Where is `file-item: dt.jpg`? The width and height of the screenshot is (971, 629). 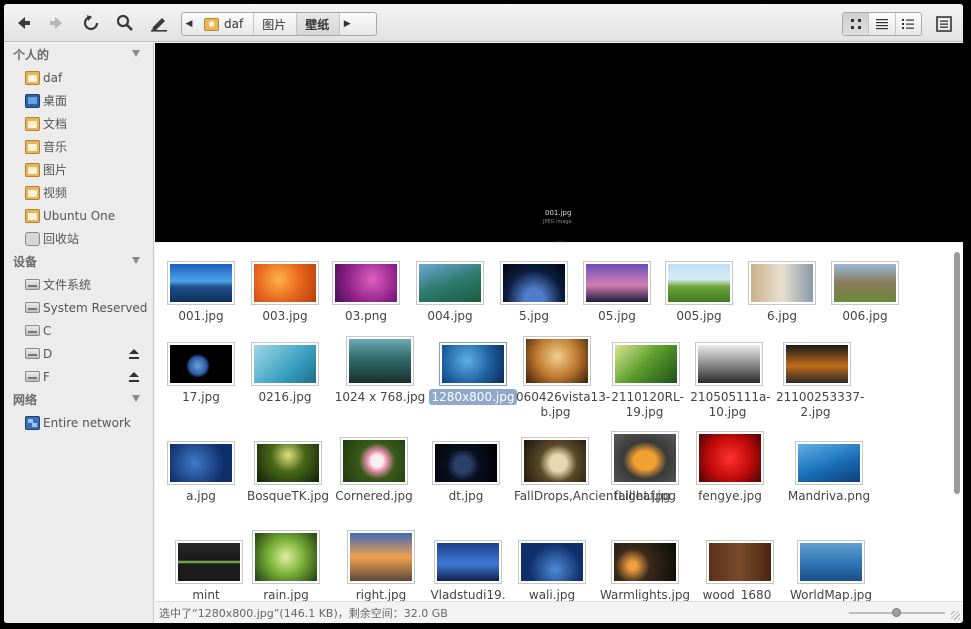
file-item: dt.jpg is located at coordinates (466, 481).